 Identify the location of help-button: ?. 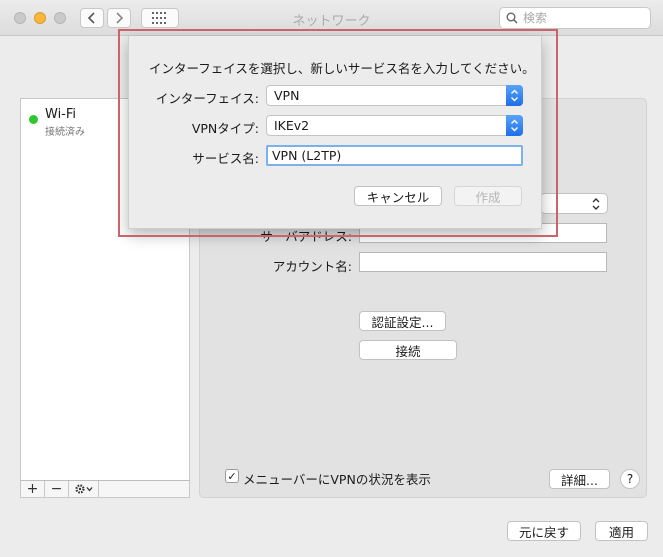
(630, 479).